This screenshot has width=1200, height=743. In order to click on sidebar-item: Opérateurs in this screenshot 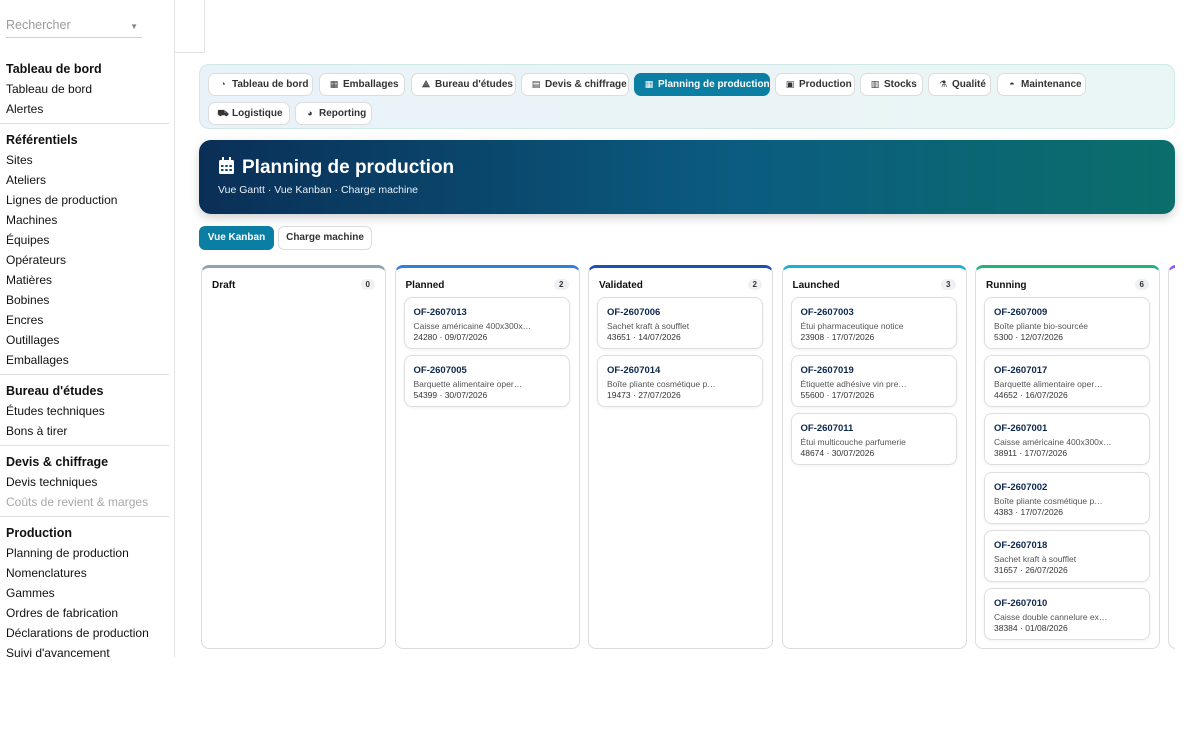, I will do `click(88, 260)`.